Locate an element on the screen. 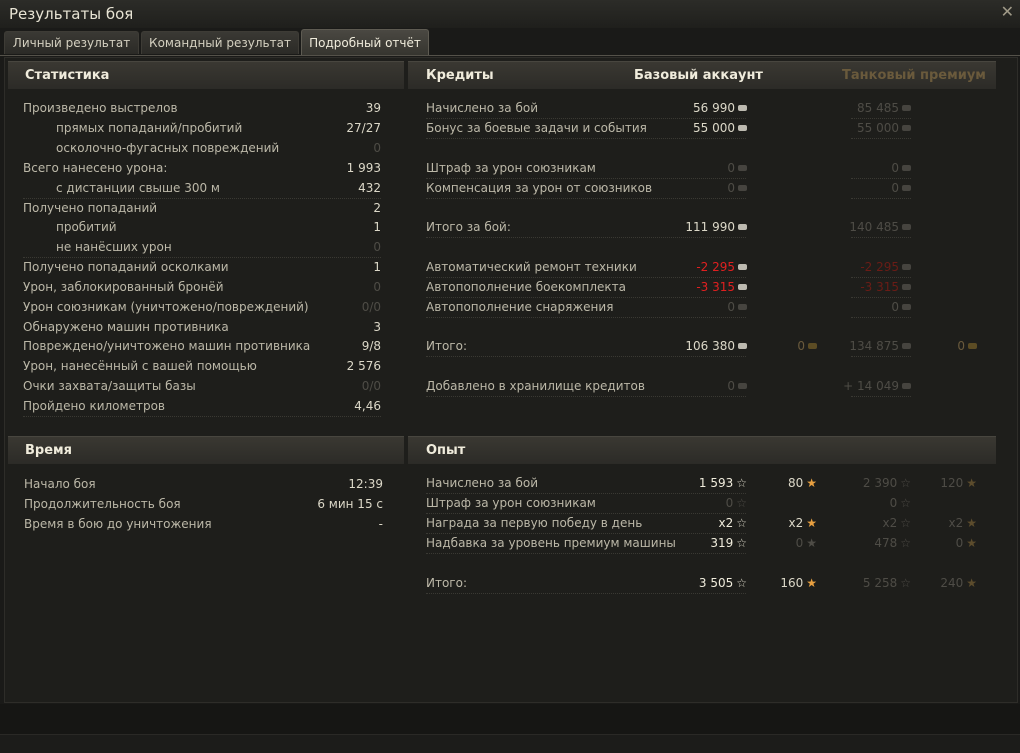 The width and height of the screenshot is (1020, 753). experience-premium-free-value: 0 ★ is located at coordinates (946, 543).